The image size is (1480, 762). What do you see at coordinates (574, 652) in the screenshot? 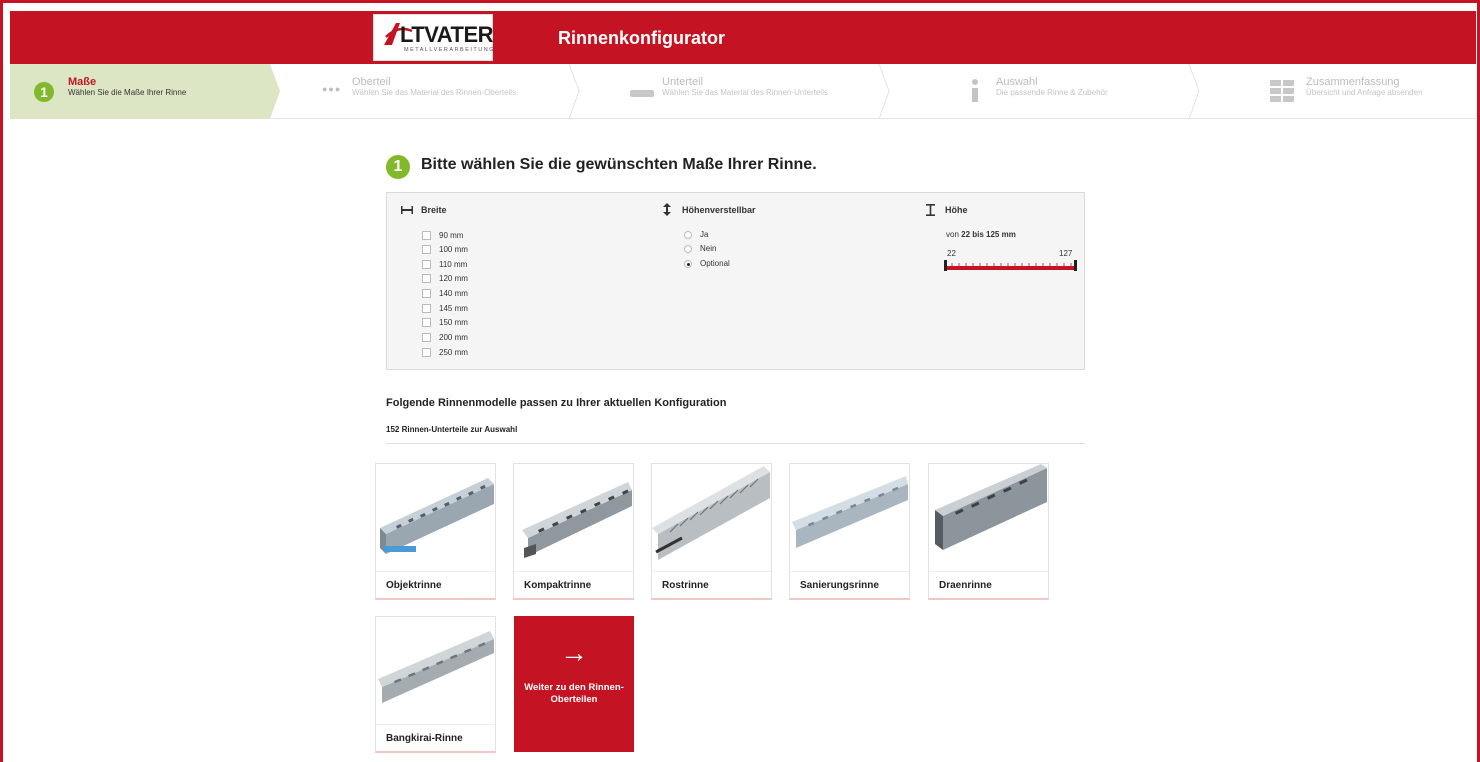
I see `arrow-right-icon: →` at bounding box center [574, 652].